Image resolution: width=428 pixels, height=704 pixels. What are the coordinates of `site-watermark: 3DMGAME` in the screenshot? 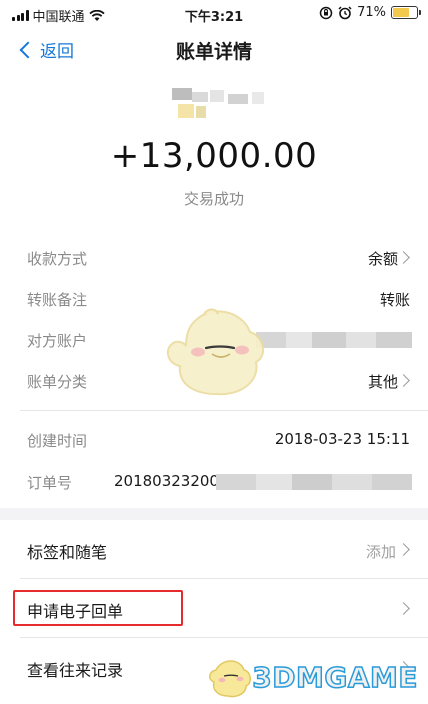 It's located at (313, 677).